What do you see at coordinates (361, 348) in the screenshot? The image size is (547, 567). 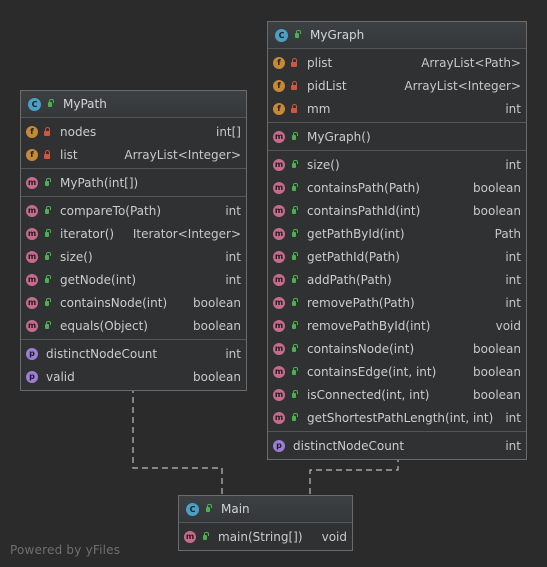 I see `member-name: containsNode(int)` at bounding box center [361, 348].